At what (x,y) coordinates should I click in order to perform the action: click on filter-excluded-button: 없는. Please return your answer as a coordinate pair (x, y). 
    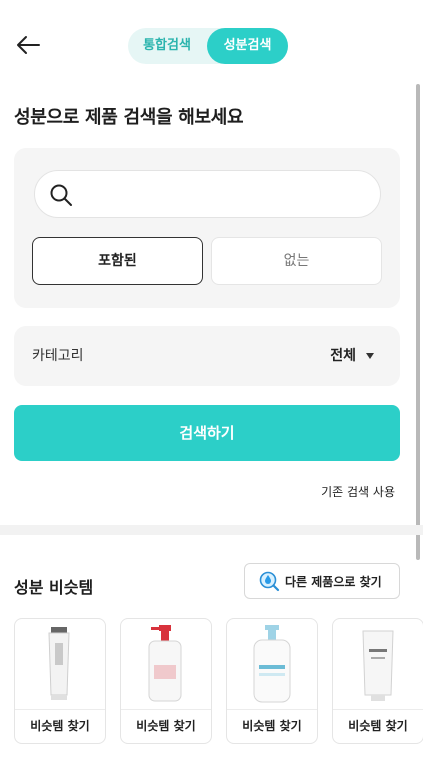
    Looking at the image, I should click on (296, 261).